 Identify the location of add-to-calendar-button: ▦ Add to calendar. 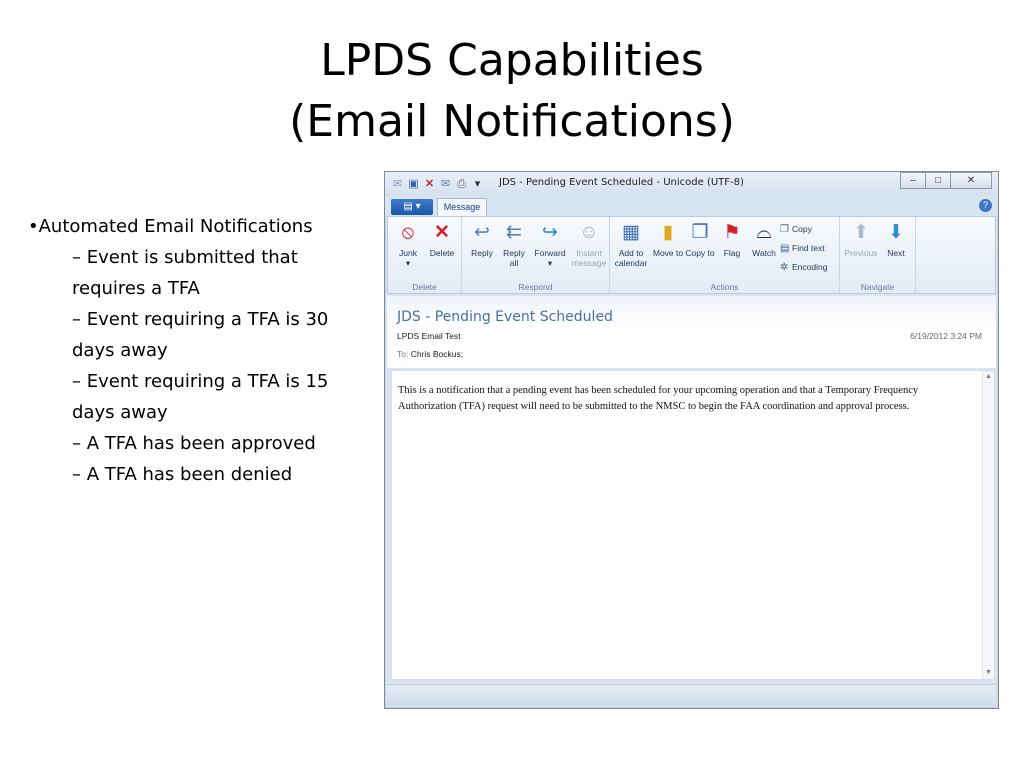
(631, 244).